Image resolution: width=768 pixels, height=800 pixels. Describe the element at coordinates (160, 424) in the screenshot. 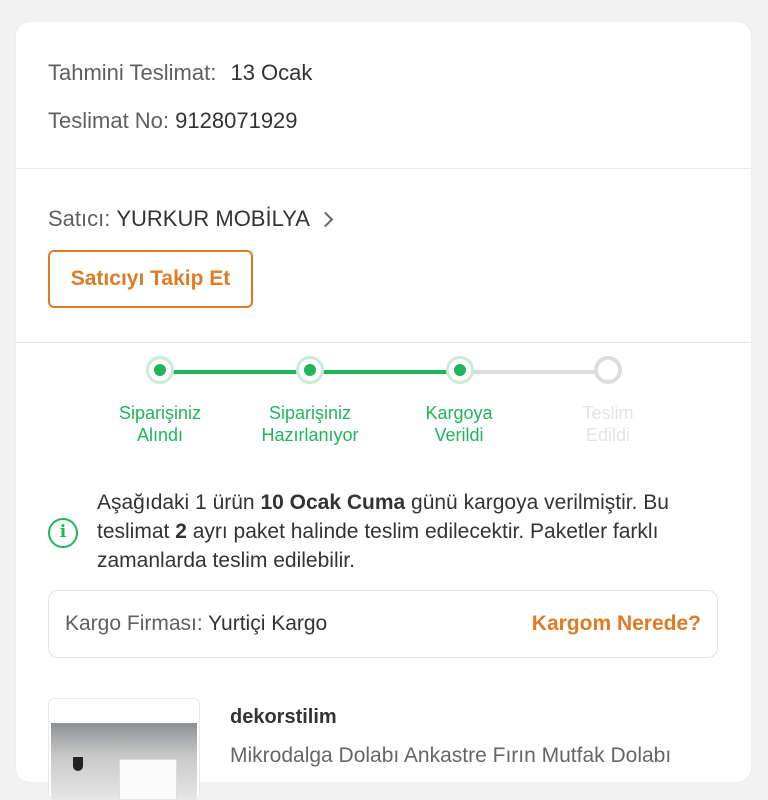

I see `step-1-label: Siparişiniz Alındı` at that location.